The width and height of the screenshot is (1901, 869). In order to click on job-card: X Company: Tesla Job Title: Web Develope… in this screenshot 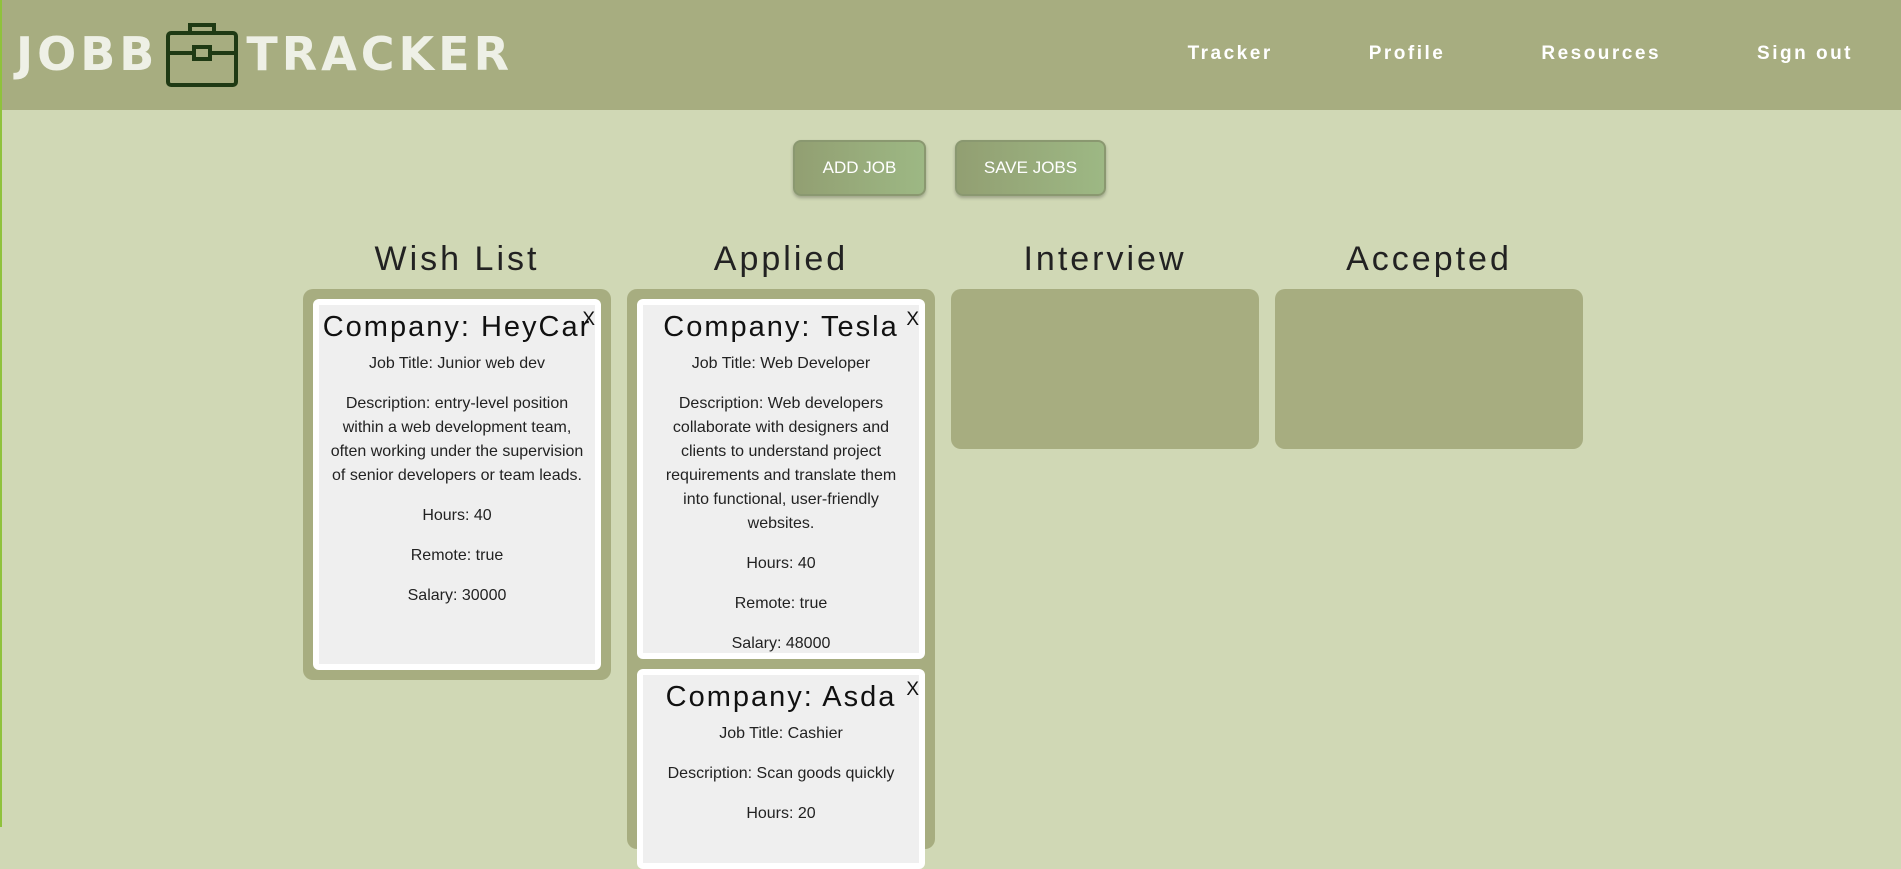, I will do `click(781, 479)`.